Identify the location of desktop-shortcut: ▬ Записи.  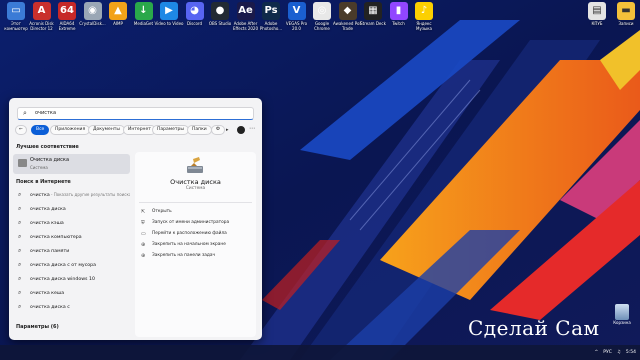
(625, 17).